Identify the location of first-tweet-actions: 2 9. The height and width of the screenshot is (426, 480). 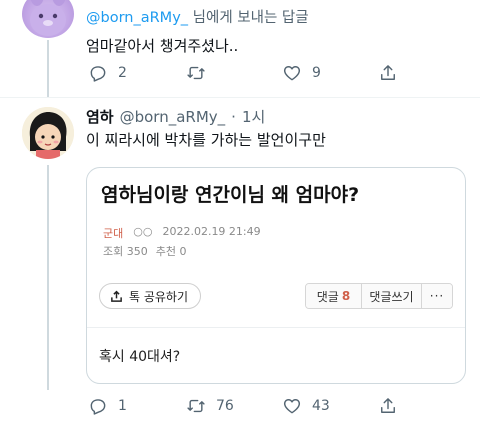
(251, 73).